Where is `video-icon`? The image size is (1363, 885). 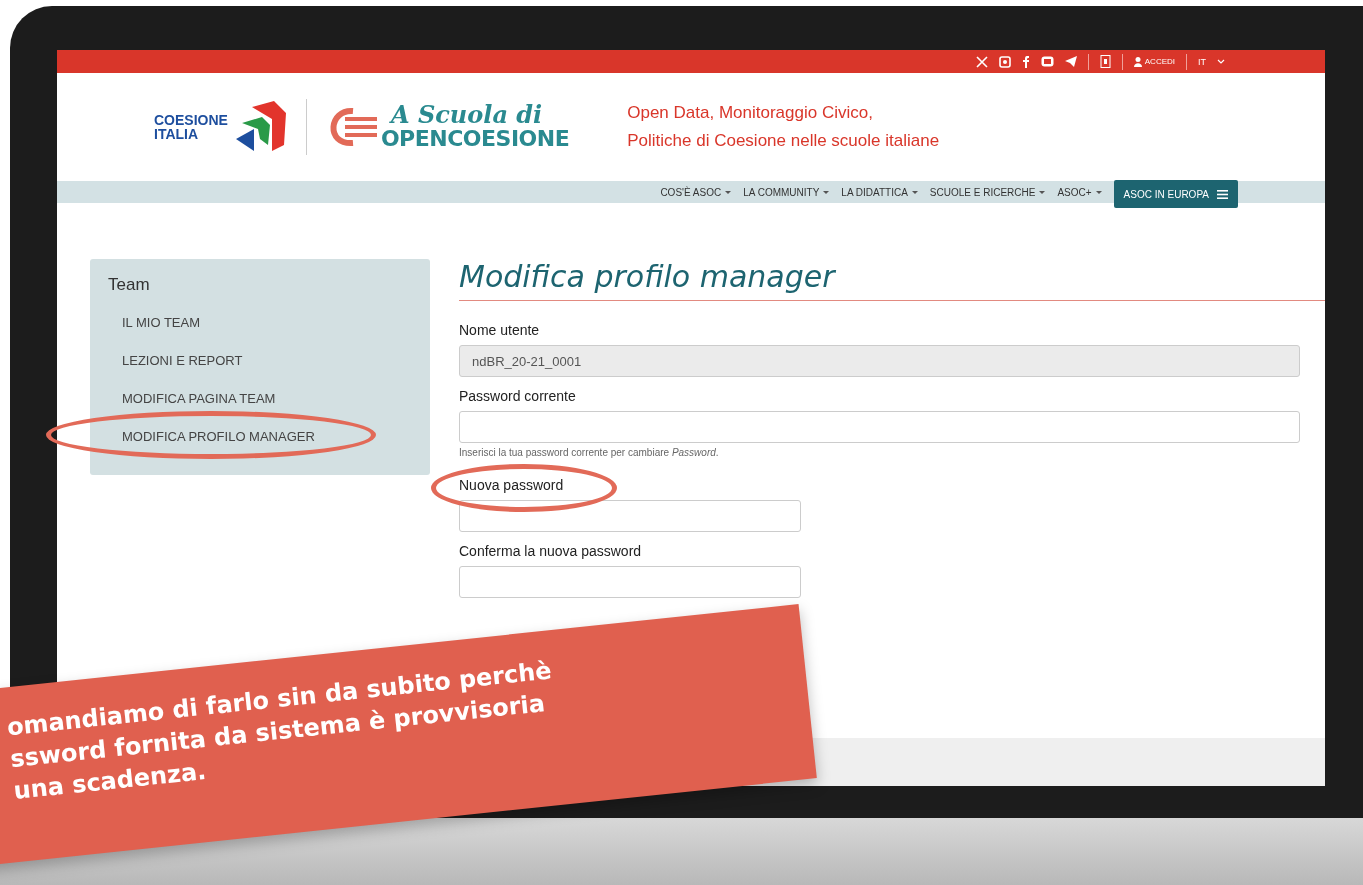 video-icon is located at coordinates (1047, 61).